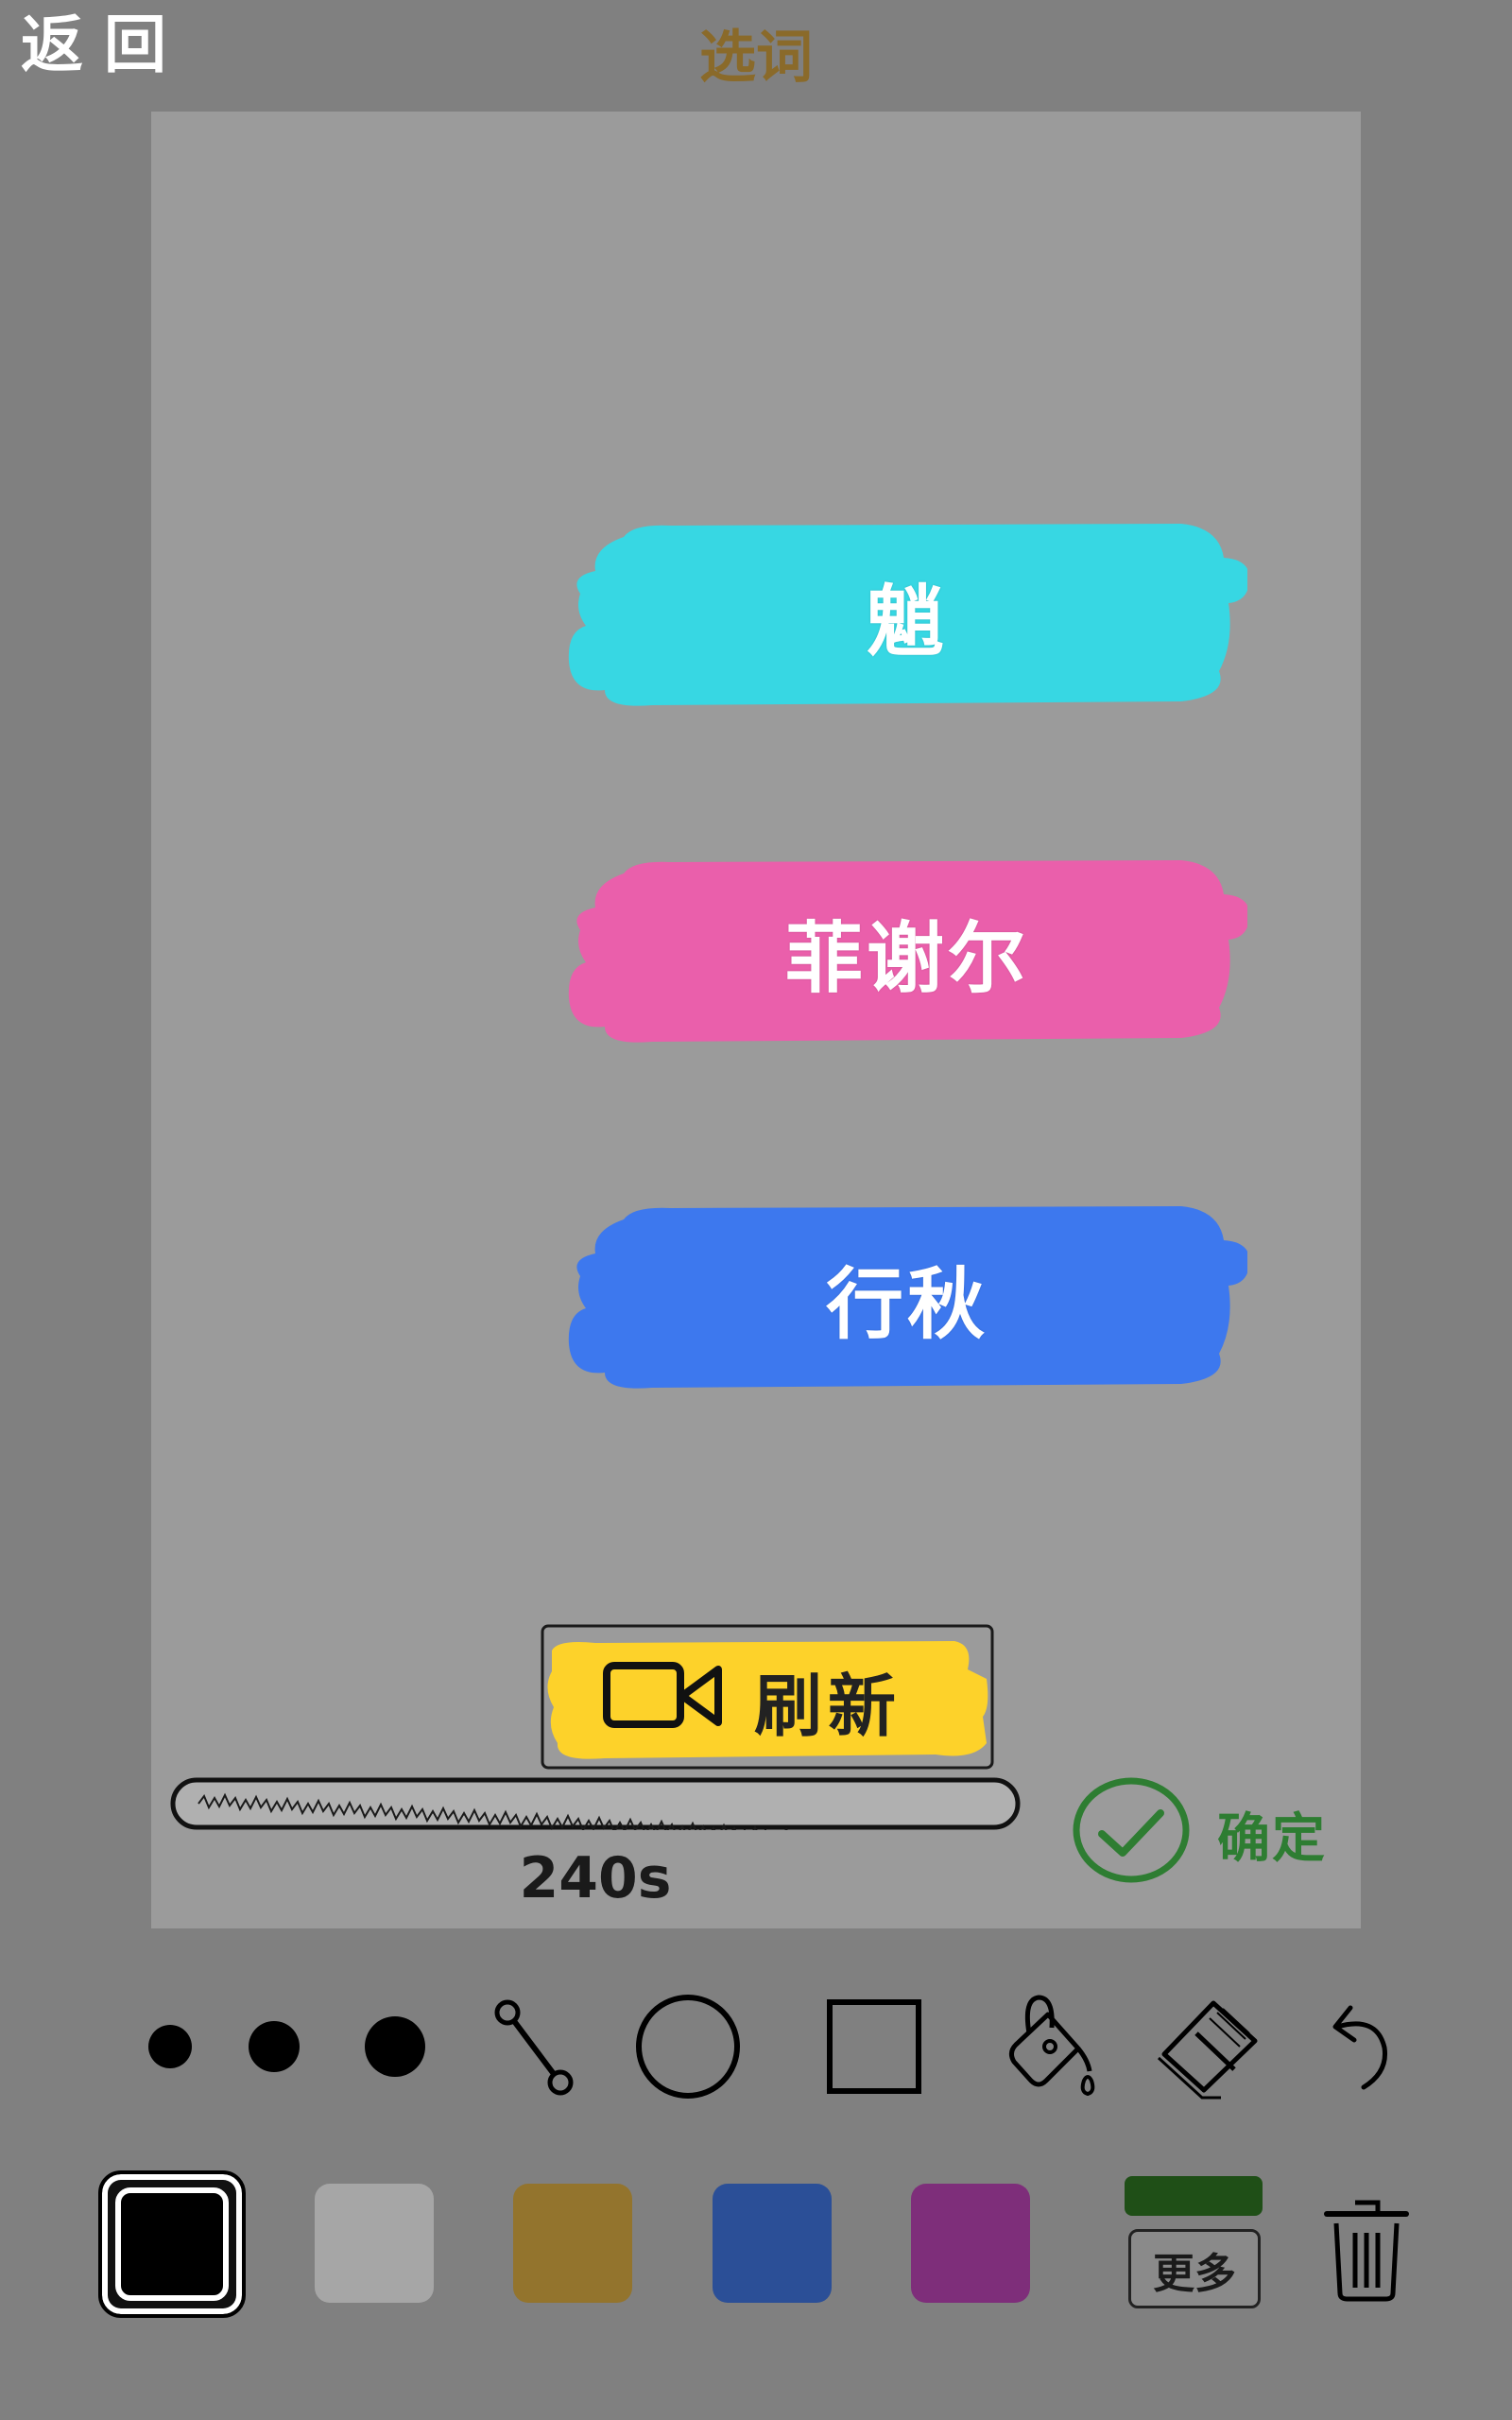 This screenshot has height=2420, width=1512. I want to click on dot-small-icon, so click(170, 2047).